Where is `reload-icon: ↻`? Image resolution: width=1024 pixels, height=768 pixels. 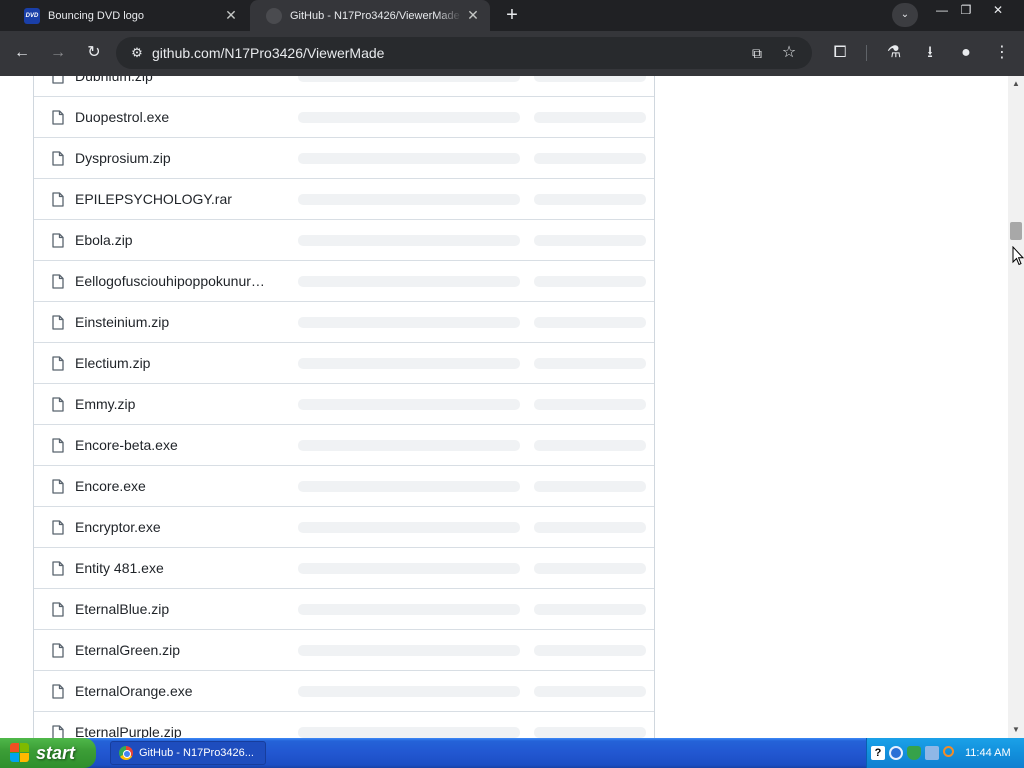 reload-icon: ↻ is located at coordinates (94, 53).